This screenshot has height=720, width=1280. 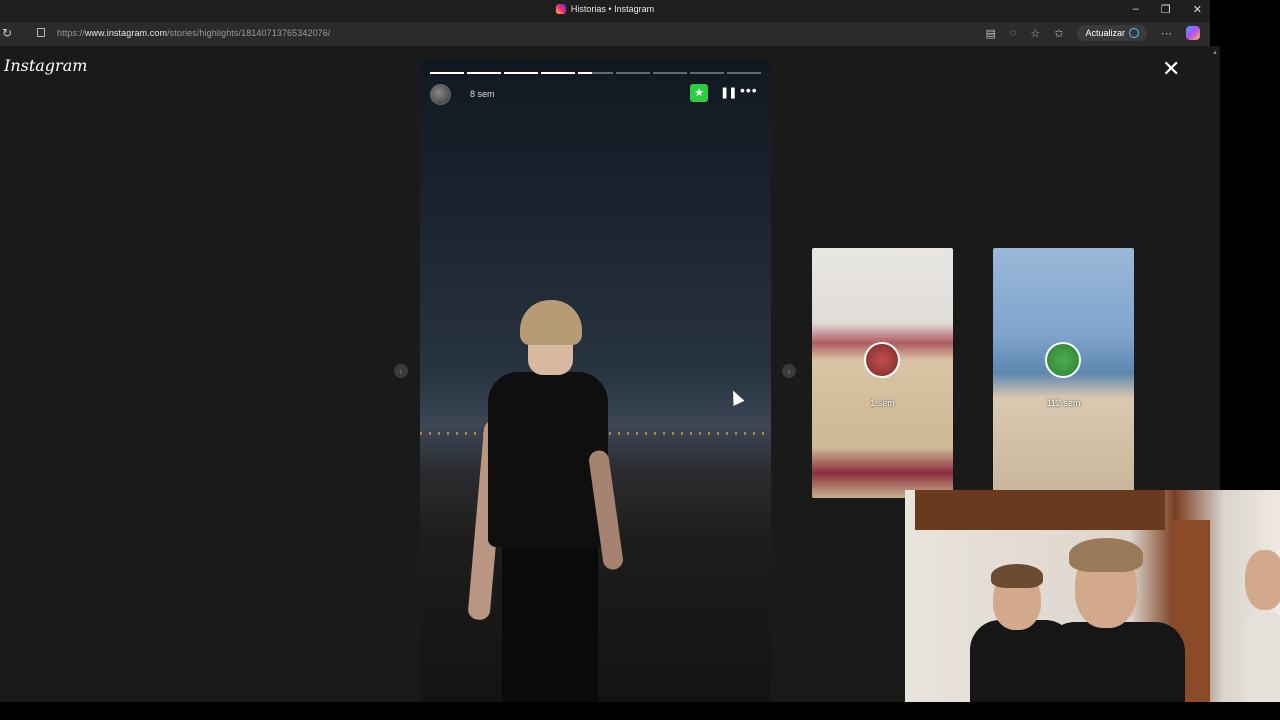 I want to click on browser-tab: Historias • Instagram, so click(x=605, y=9).